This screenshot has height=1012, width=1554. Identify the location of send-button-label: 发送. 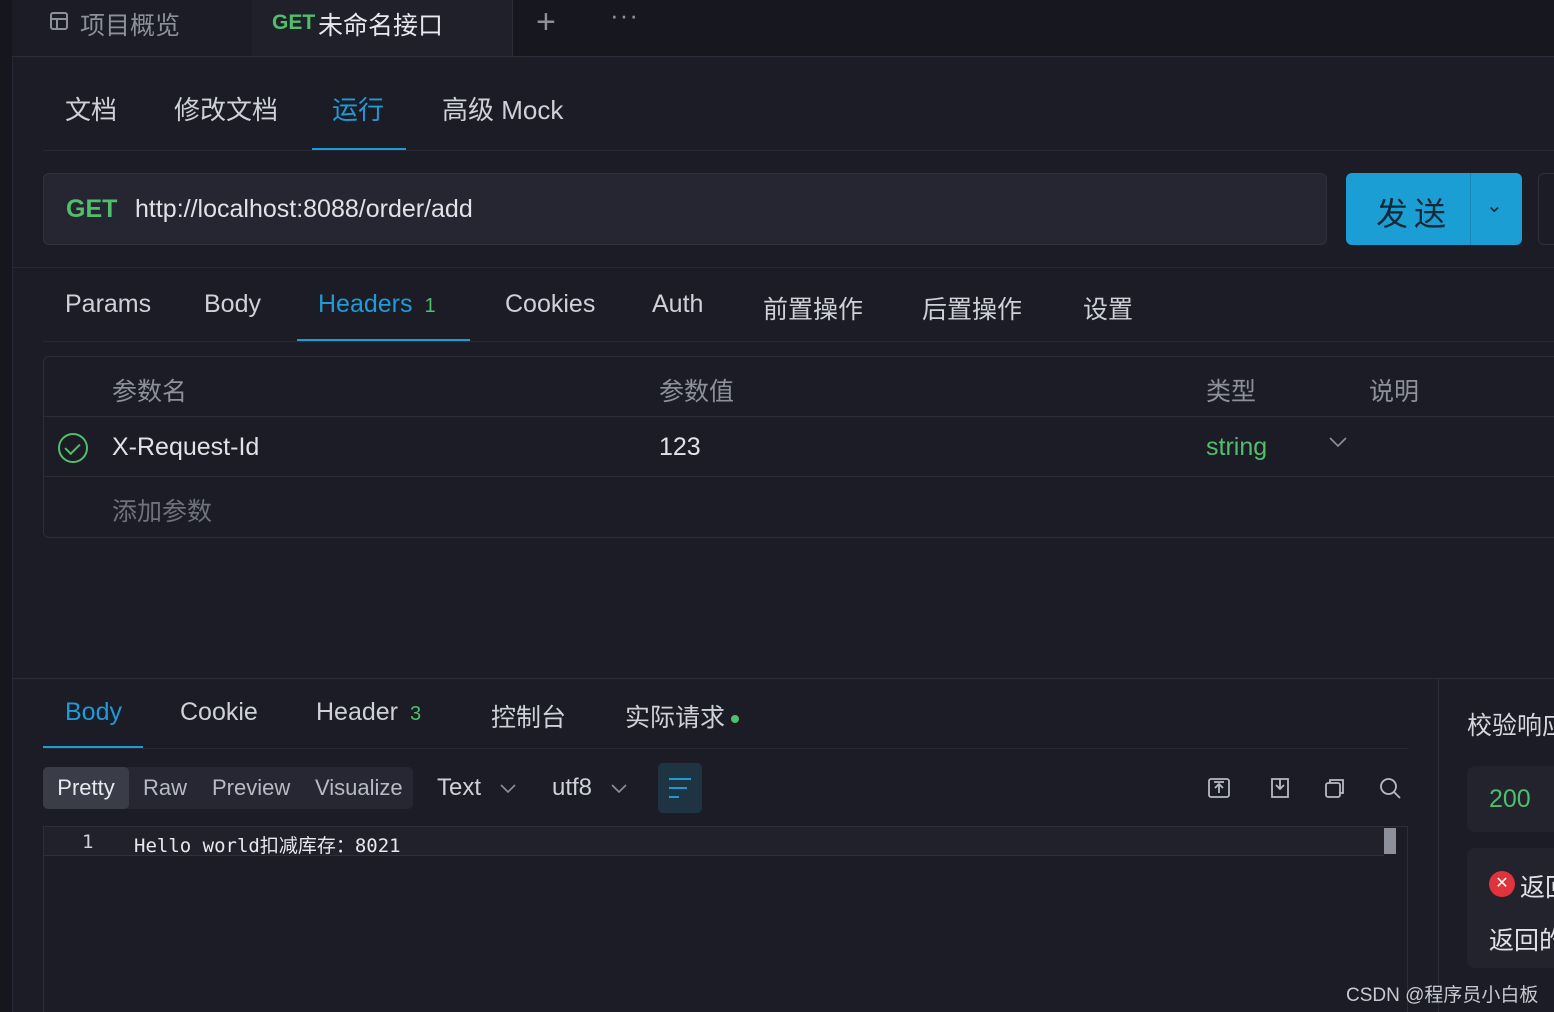
(1414, 214).